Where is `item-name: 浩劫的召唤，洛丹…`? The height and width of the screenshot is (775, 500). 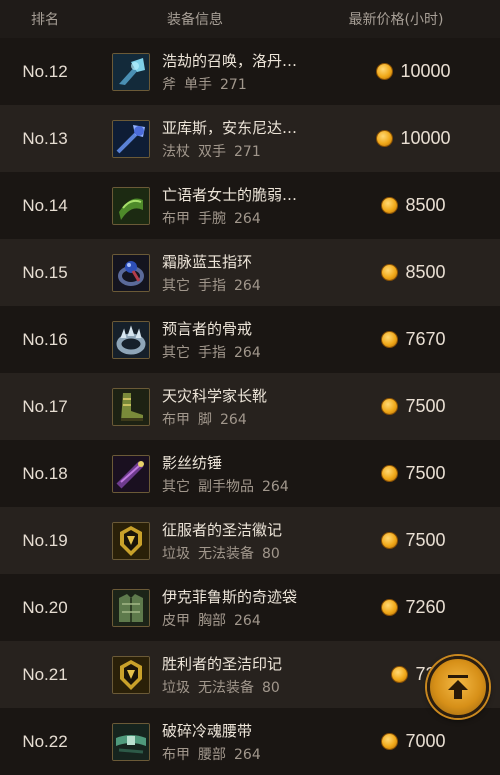 item-name: 浩劫的召唤，洛丹… is located at coordinates (230, 60).